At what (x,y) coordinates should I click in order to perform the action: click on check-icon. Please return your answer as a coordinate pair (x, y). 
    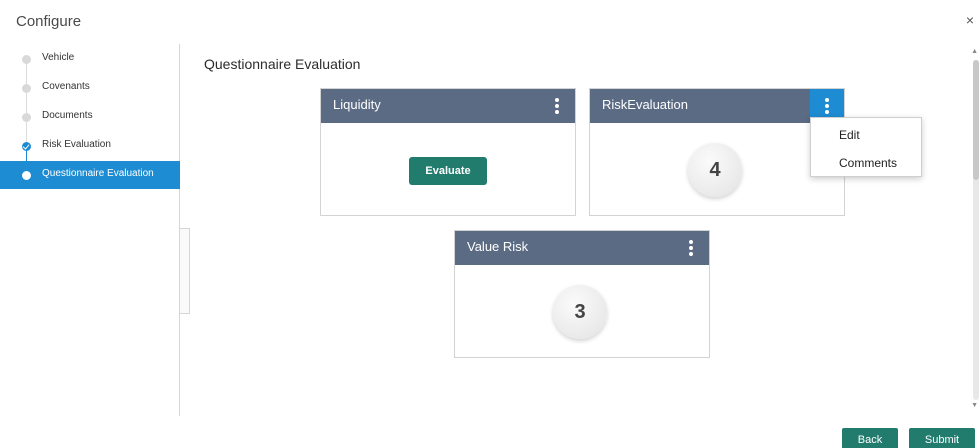
    Looking at the image, I should click on (26, 146).